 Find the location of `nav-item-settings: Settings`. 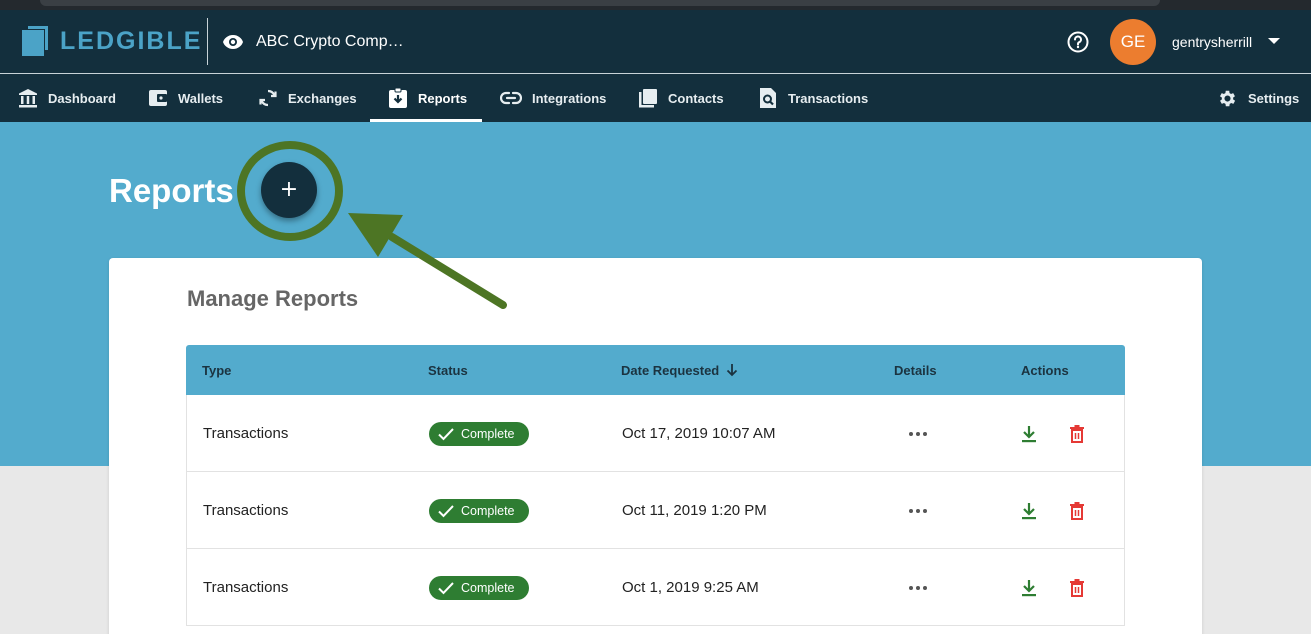

nav-item-settings: Settings is located at coordinates (1258, 98).